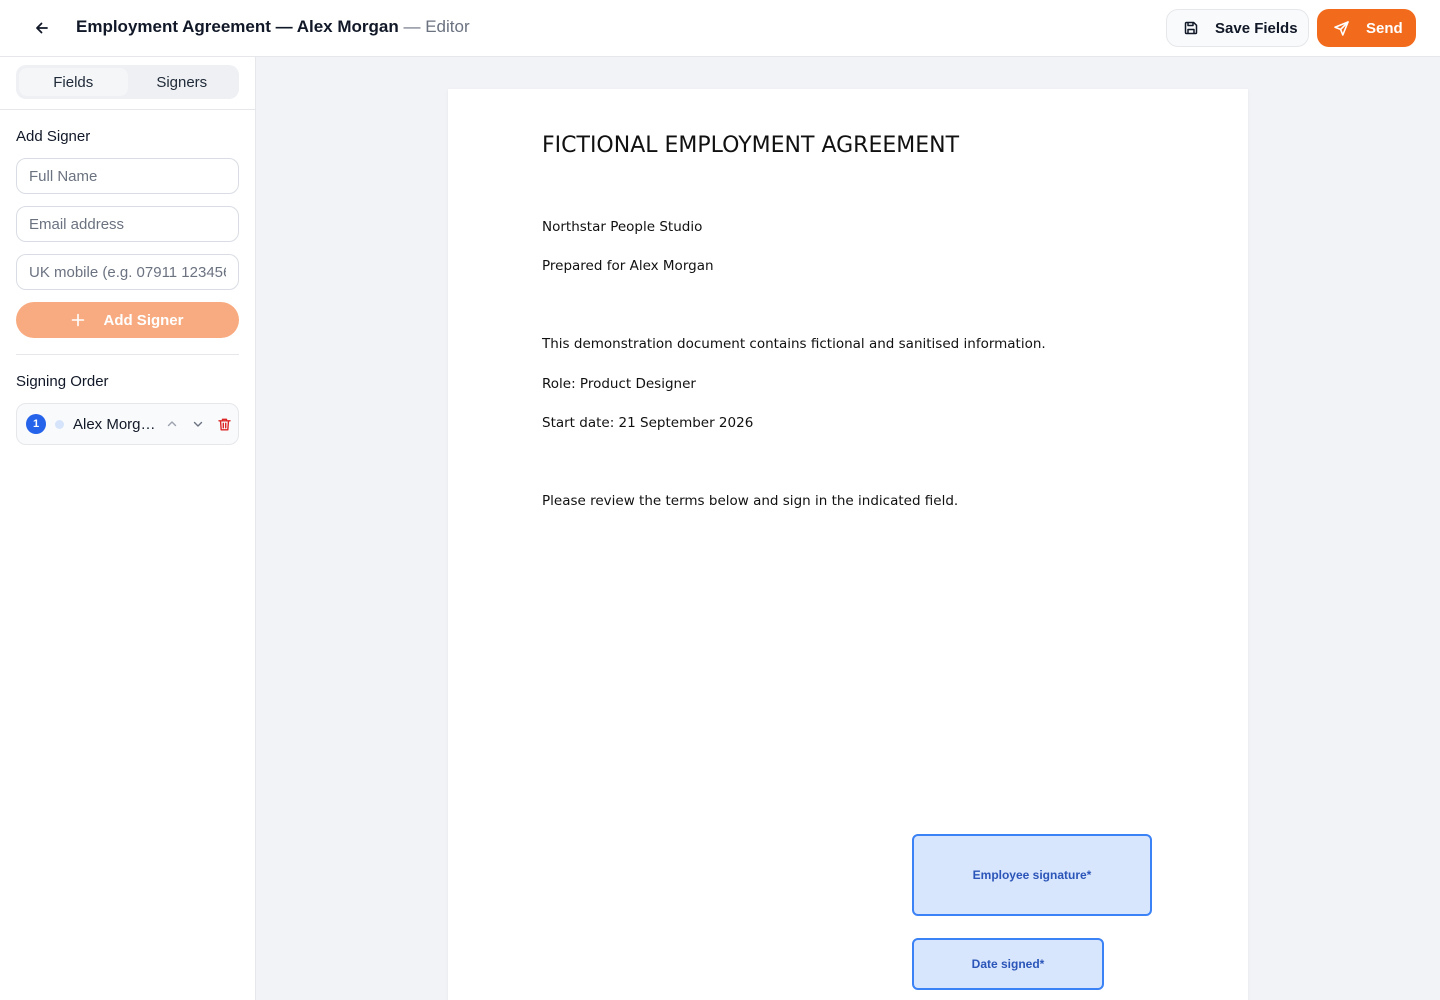 The height and width of the screenshot is (1000, 1440). I want to click on plus-icon, so click(78, 320).